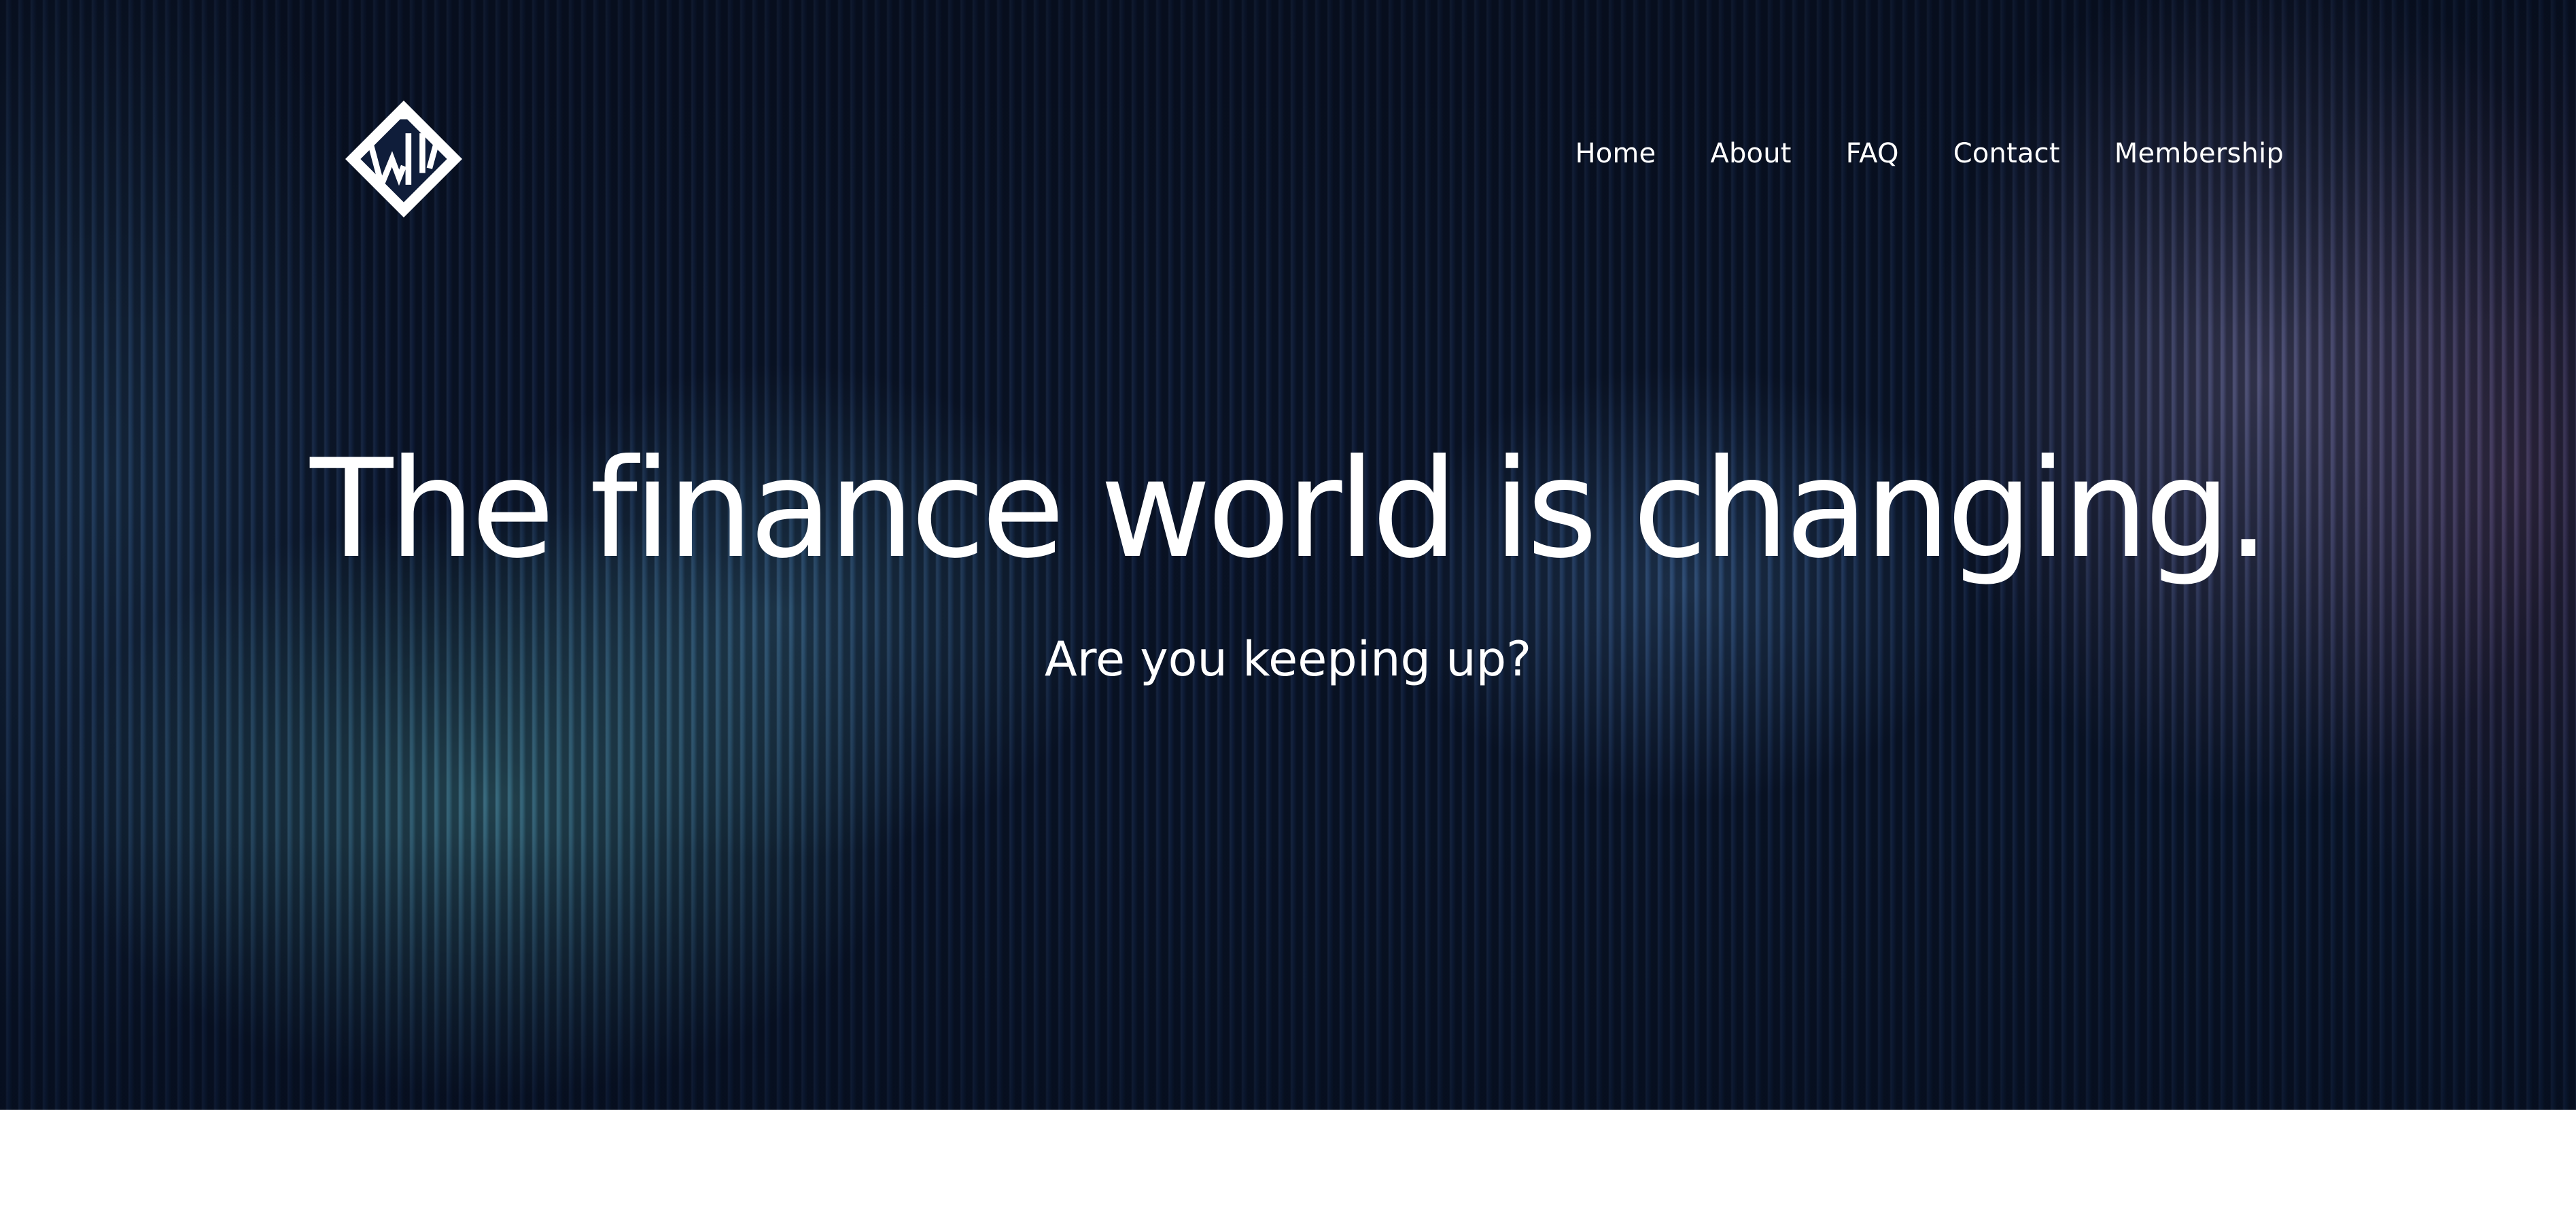  What do you see at coordinates (1872, 153) in the screenshot?
I see `nav-link-faq: FAQ` at bounding box center [1872, 153].